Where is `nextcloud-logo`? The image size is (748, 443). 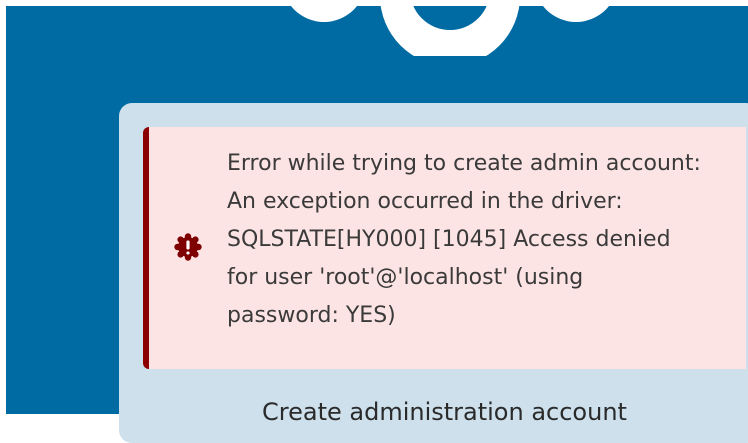
nextcloud-logo is located at coordinates (450, 31).